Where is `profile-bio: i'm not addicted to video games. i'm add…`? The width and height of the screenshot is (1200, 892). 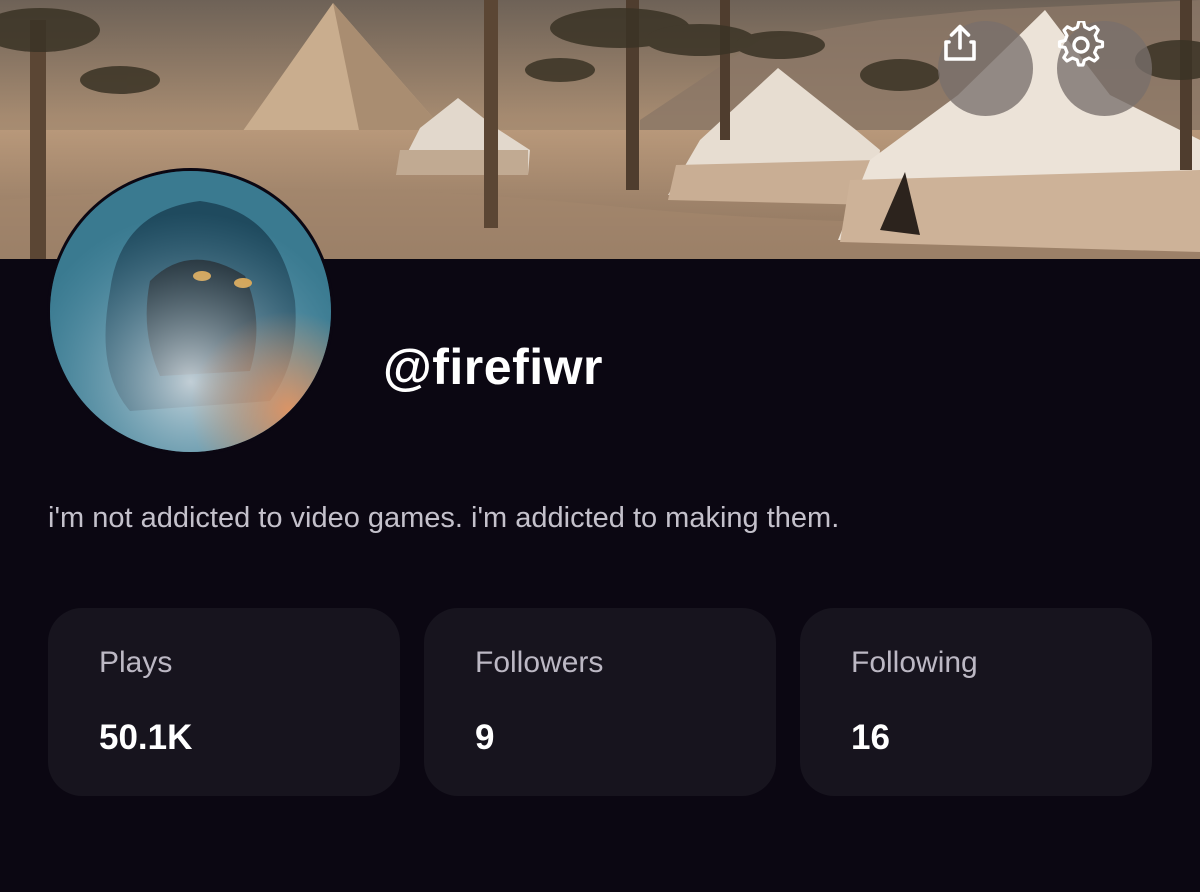
profile-bio: i'm not addicted to video games. i'm add… is located at coordinates (444, 518).